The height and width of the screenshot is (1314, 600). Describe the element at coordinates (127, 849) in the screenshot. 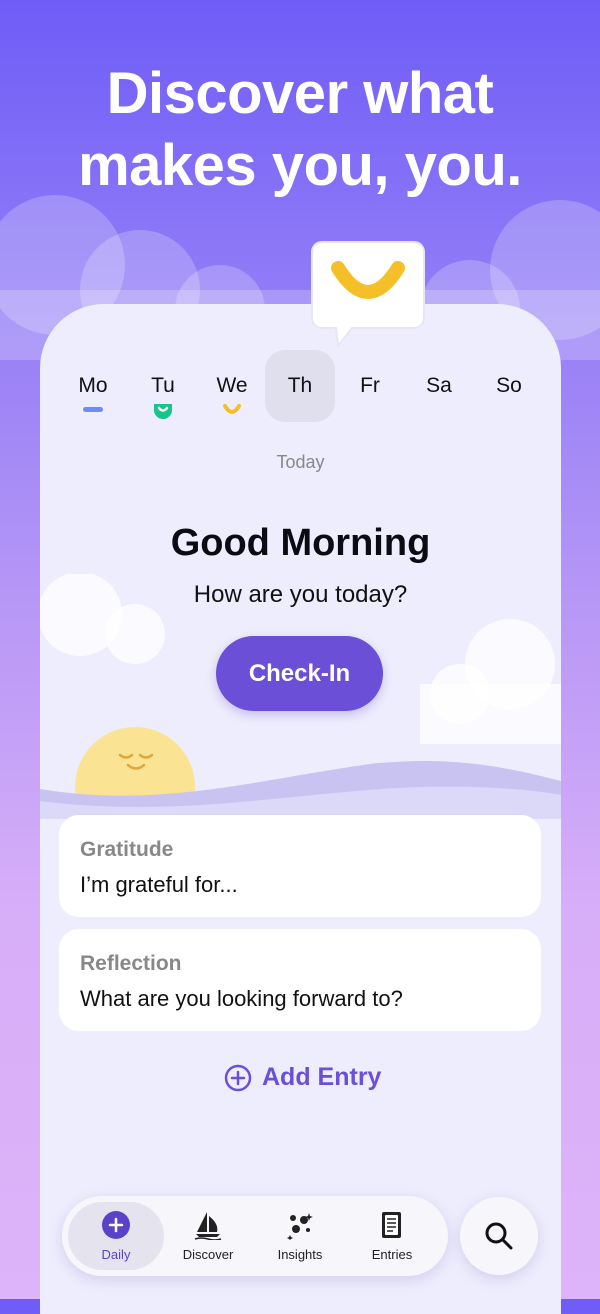

I see `card-title: Gratitude` at that location.